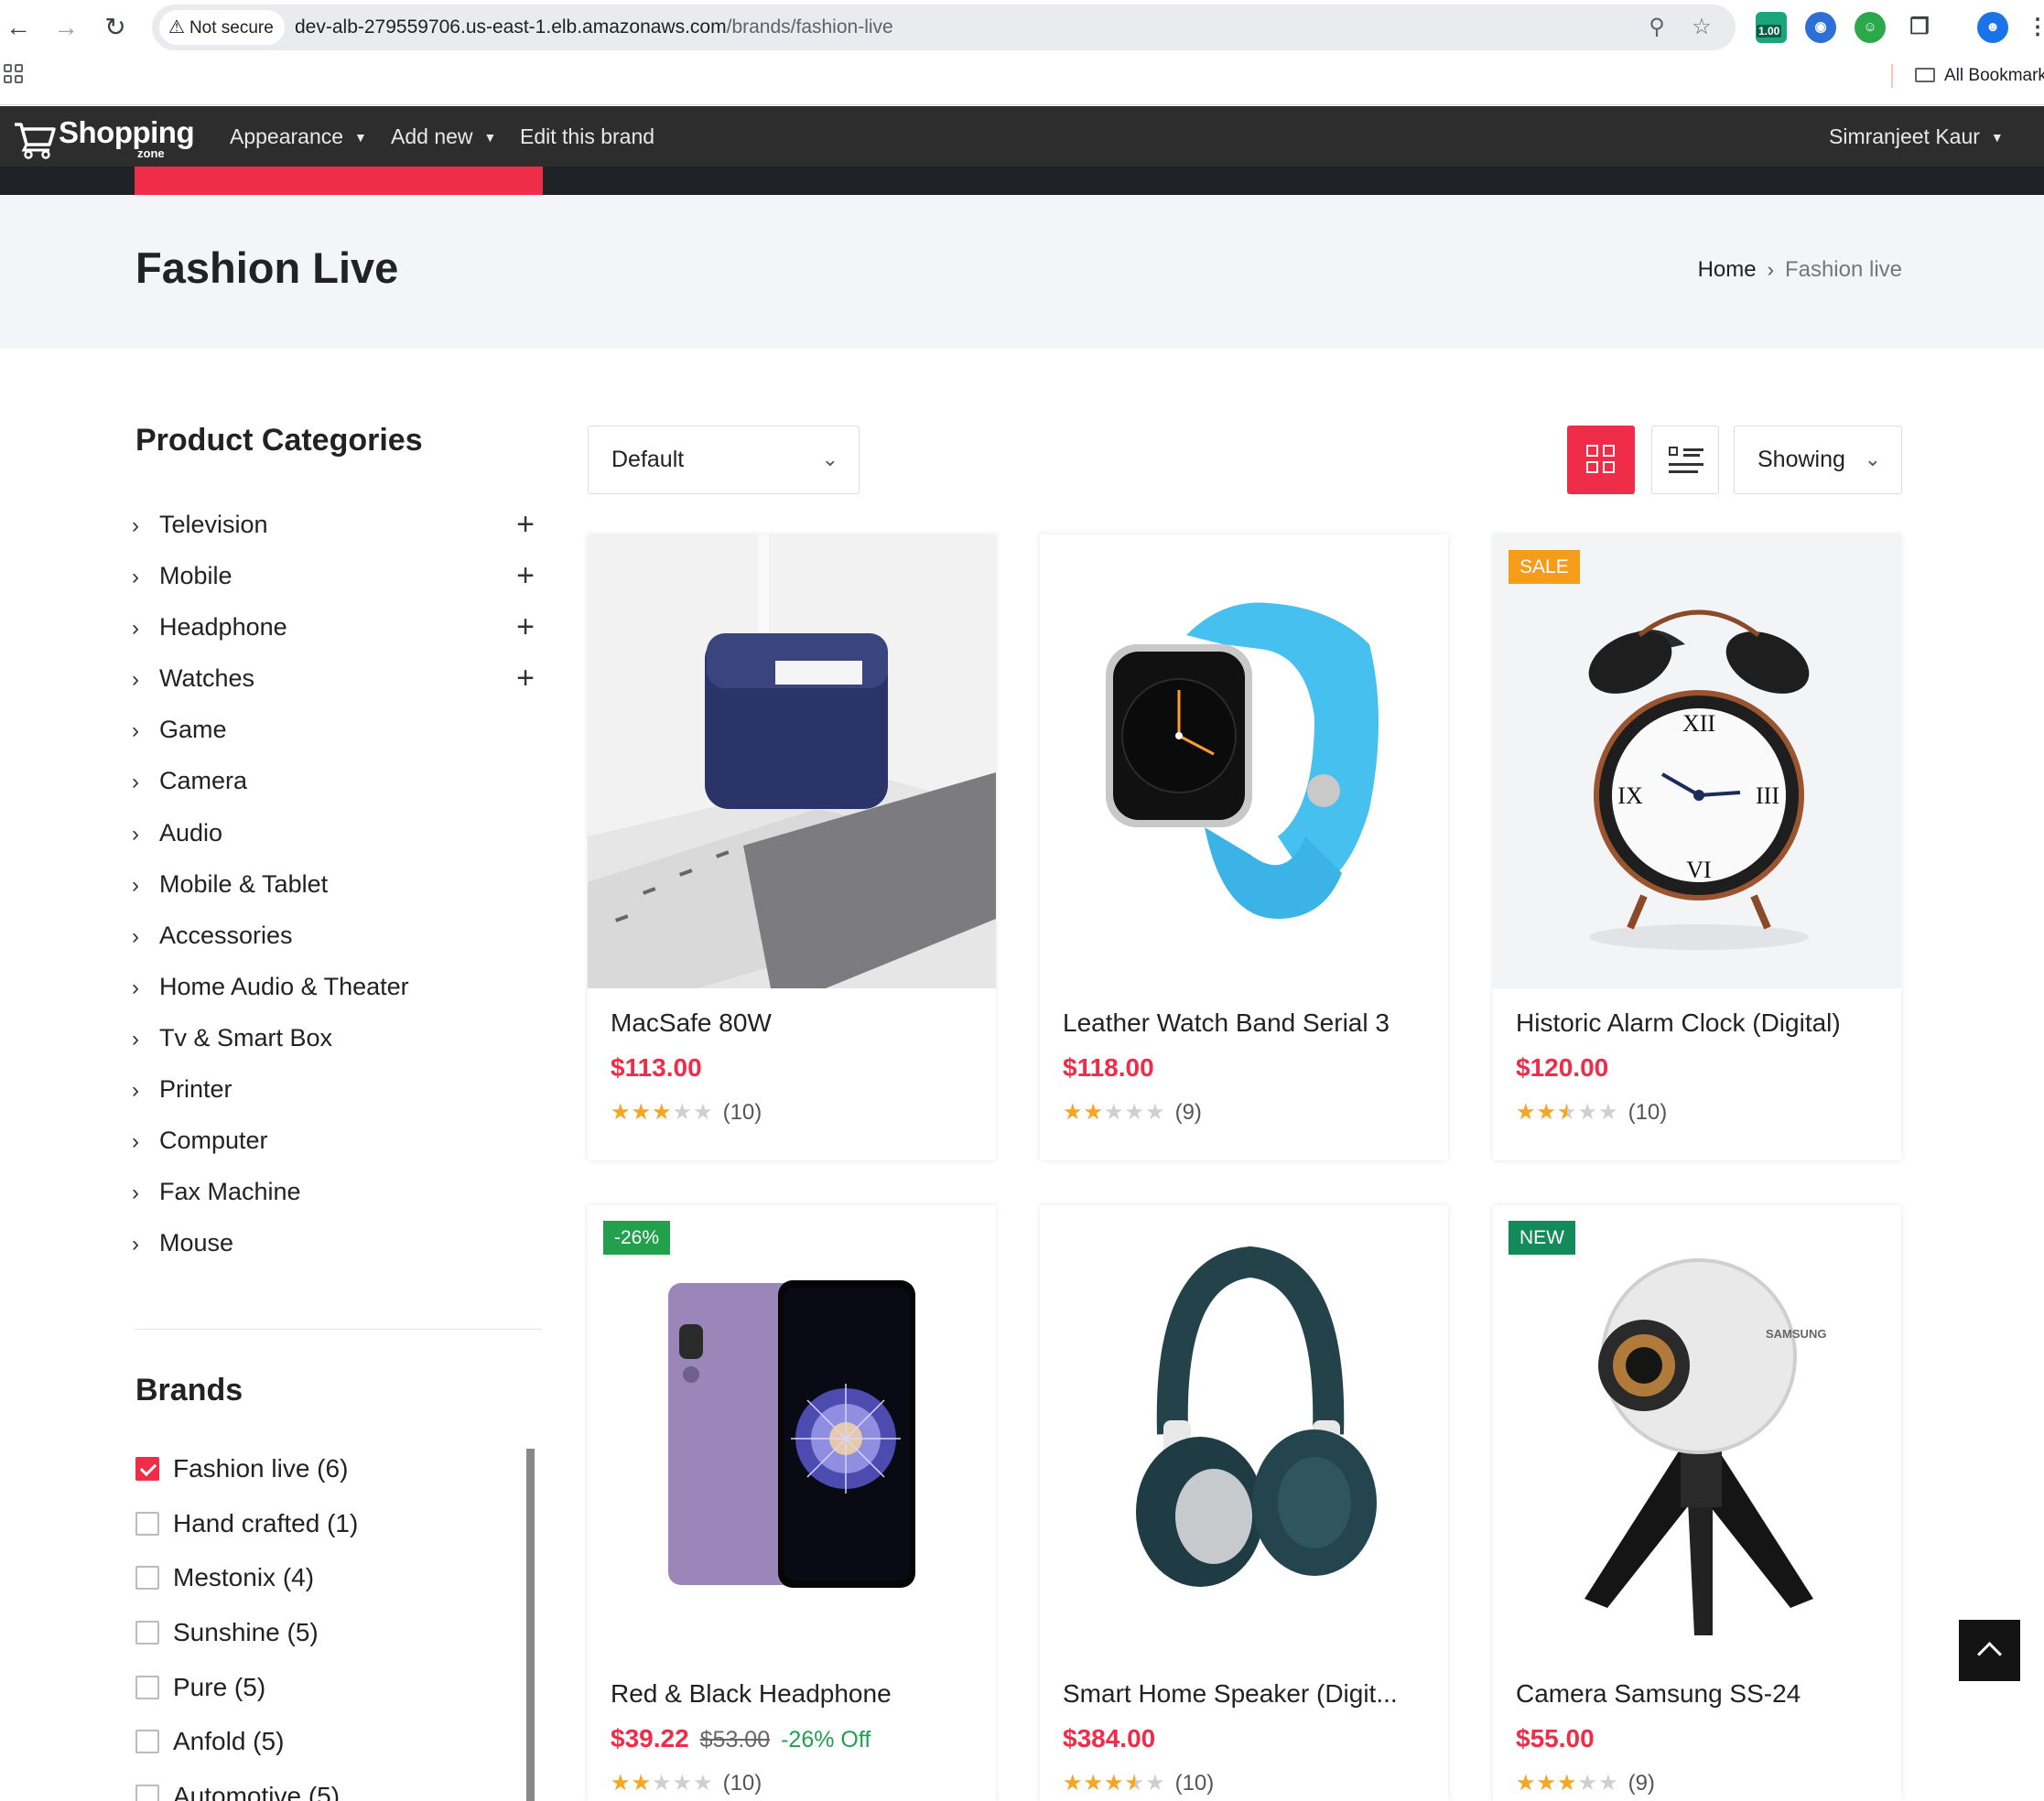 Image resolution: width=2044 pixels, height=1801 pixels. I want to click on bookmark-star-icon: ☆, so click(1701, 27).